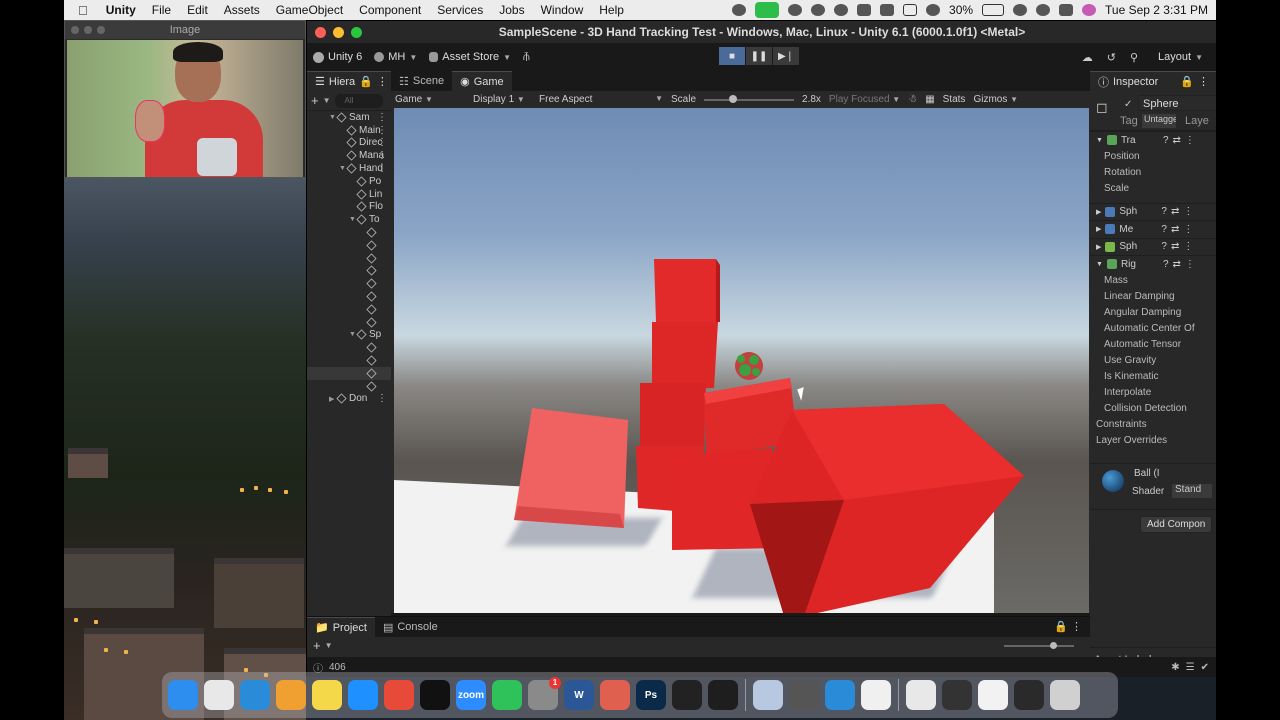 The height and width of the screenshot is (720, 1280). What do you see at coordinates (1153, 281) in the screenshot?
I see `rigidbody-field-label: Mass` at bounding box center [1153, 281].